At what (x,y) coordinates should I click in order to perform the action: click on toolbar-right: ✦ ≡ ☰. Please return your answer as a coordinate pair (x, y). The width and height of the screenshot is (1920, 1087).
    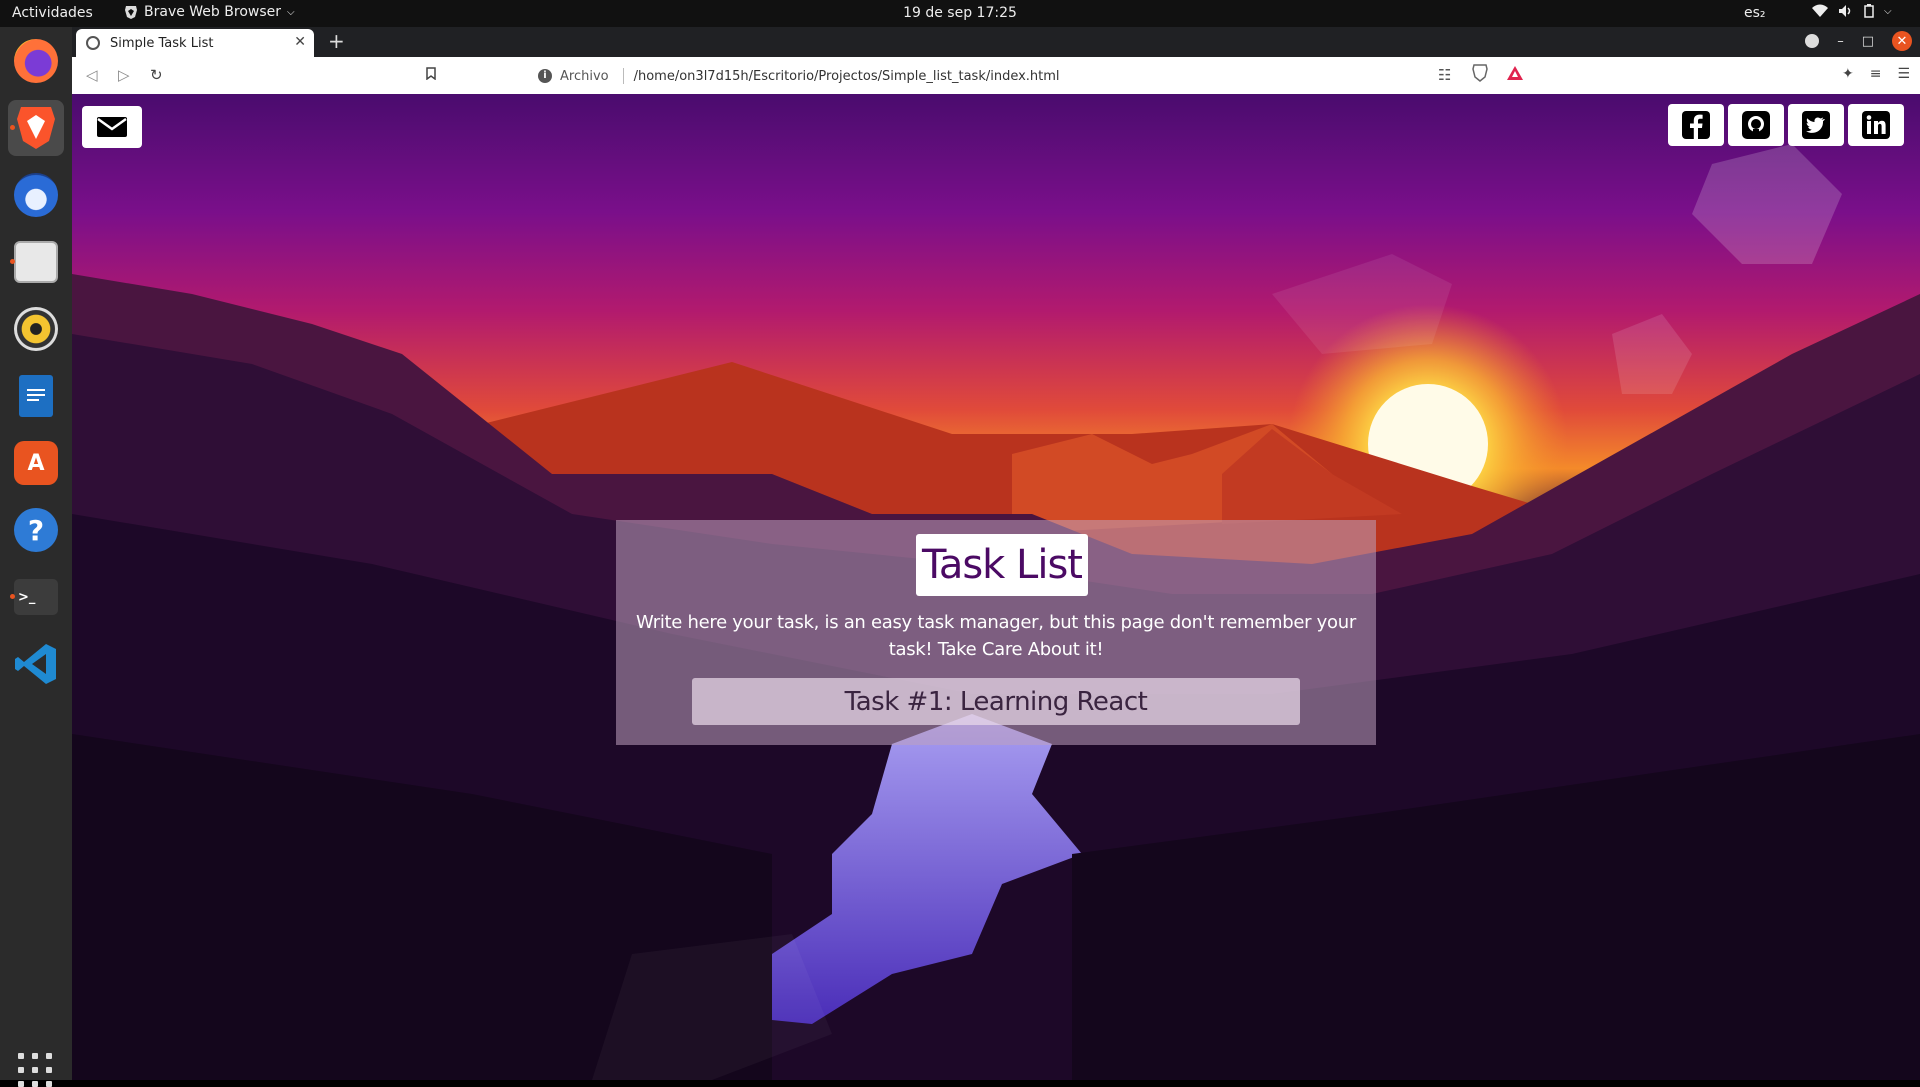
    Looking at the image, I should click on (1876, 74).